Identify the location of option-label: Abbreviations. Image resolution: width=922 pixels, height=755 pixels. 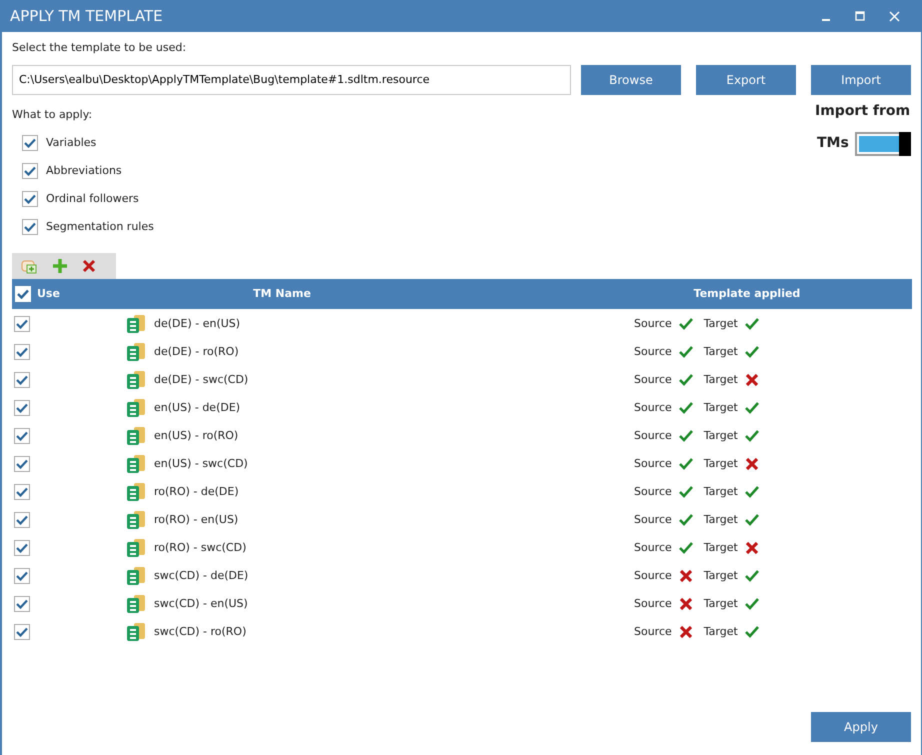
(84, 170).